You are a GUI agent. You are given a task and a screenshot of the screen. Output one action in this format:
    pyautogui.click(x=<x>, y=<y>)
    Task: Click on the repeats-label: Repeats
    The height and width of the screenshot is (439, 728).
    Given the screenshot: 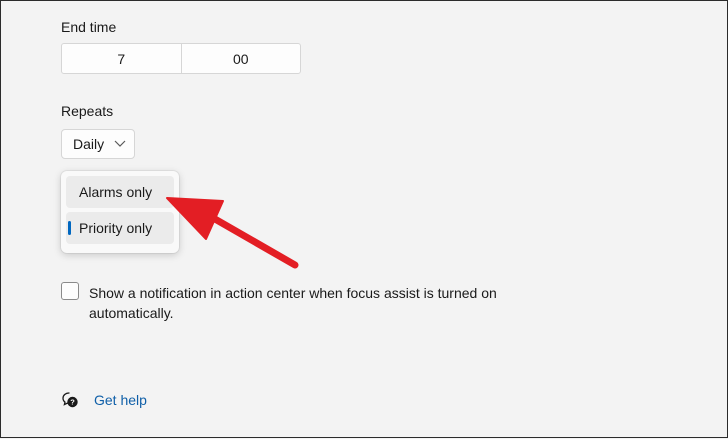 What is the action you would take?
    pyautogui.click(x=87, y=111)
    